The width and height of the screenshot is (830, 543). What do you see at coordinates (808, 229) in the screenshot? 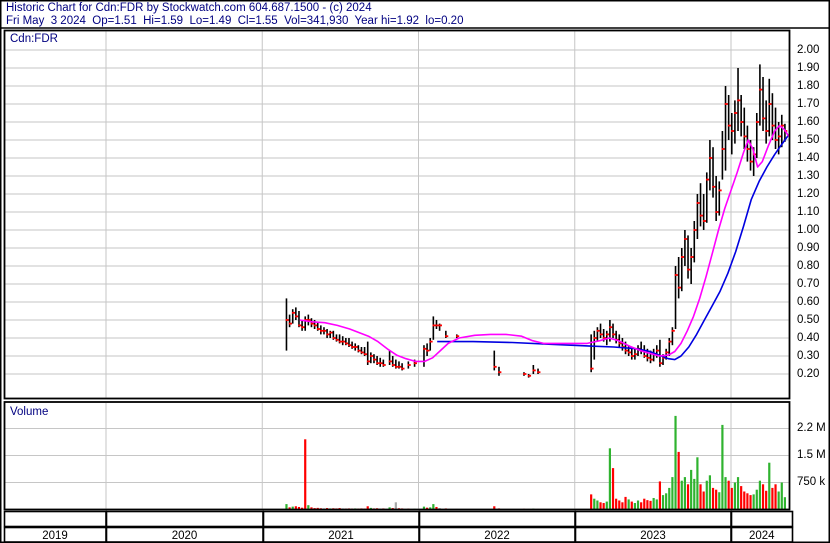
I see `price-axis-label: 1.00` at bounding box center [808, 229].